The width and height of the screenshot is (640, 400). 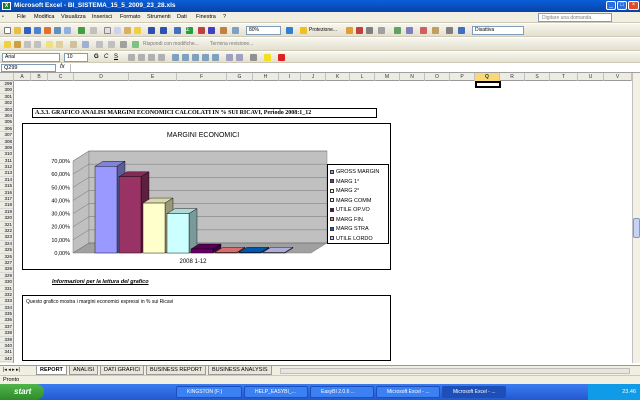 What do you see at coordinates (99, 44) in the screenshot?
I see `delete-ink-icon` at bounding box center [99, 44].